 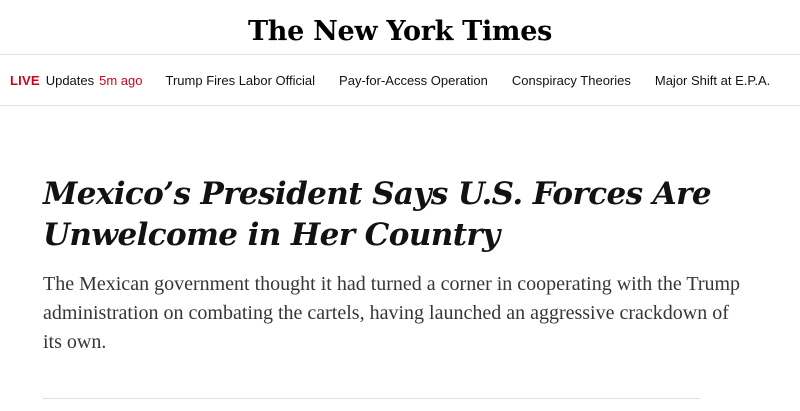 What do you see at coordinates (371, 398) in the screenshot?
I see `divider` at bounding box center [371, 398].